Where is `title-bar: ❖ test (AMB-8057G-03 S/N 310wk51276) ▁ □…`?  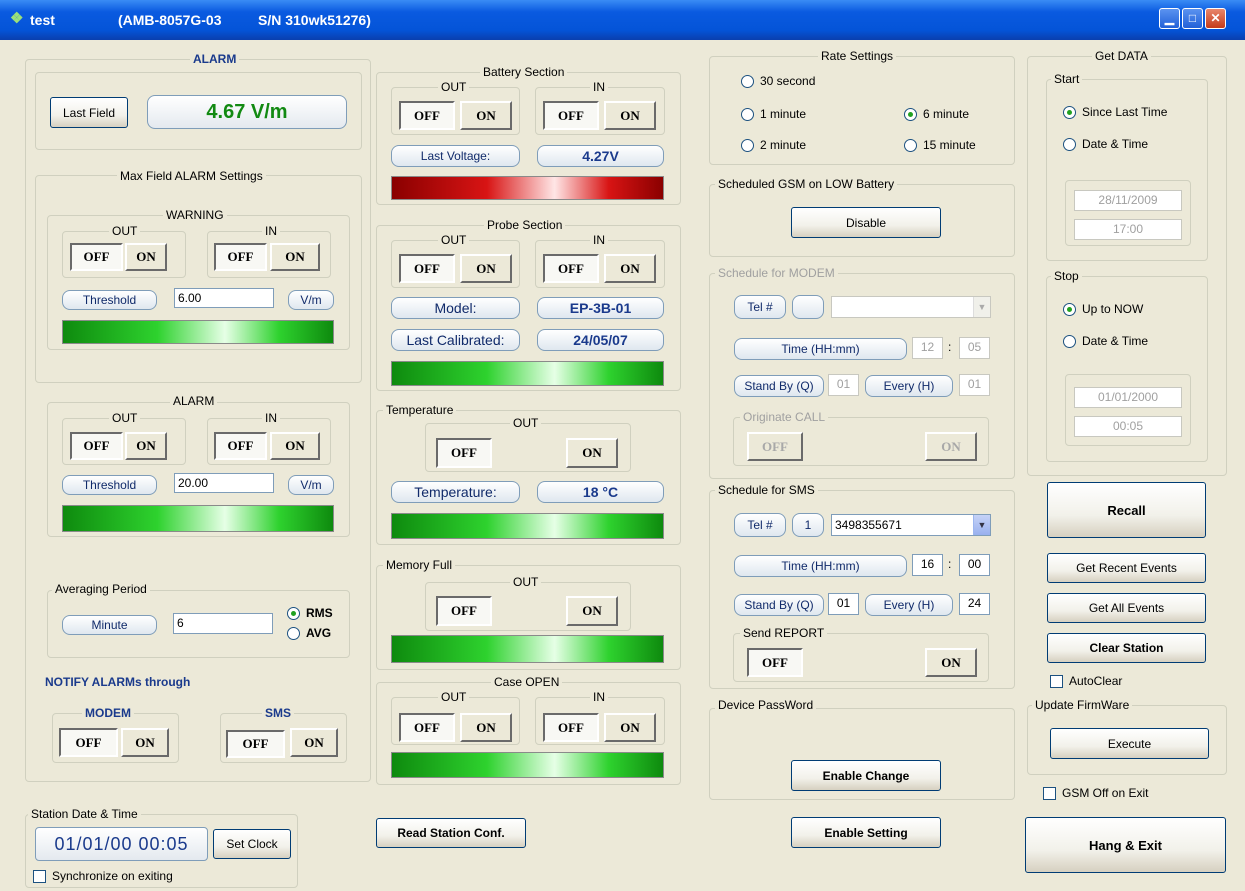
title-bar: ❖ test (AMB-8057G-03 S/N 310wk51276) ▁ □… is located at coordinates (622, 20).